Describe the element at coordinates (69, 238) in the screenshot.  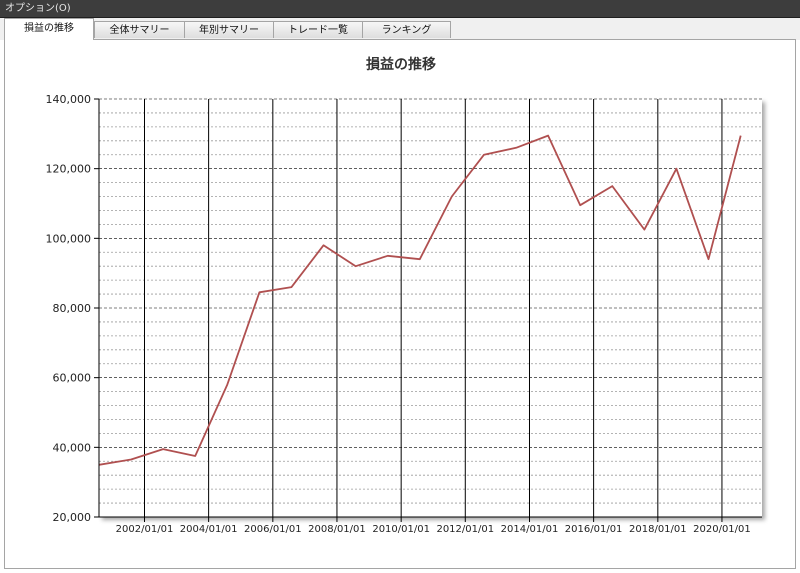
I see `y-tick-label: 100,000` at that location.